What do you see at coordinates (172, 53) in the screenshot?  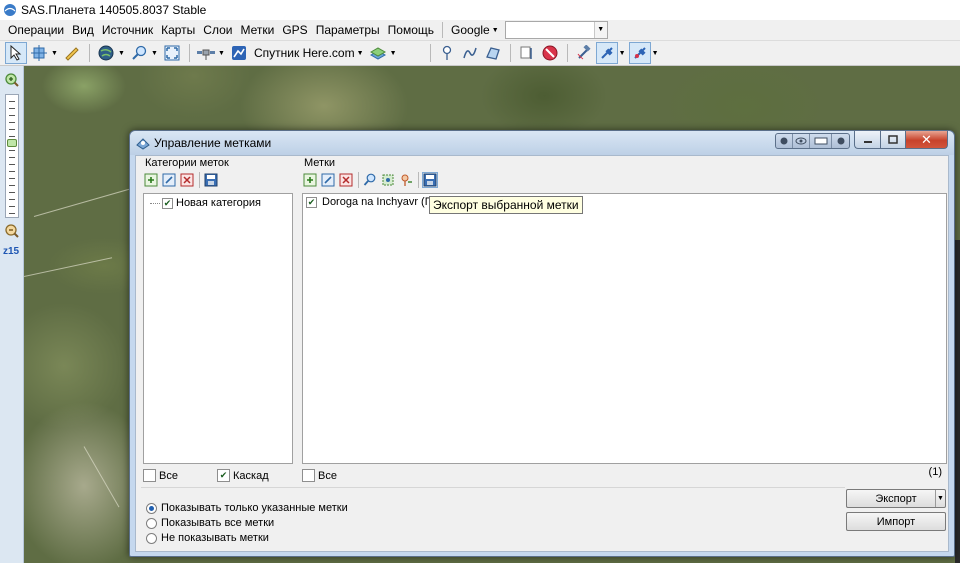 I see `fullscreen-button` at bounding box center [172, 53].